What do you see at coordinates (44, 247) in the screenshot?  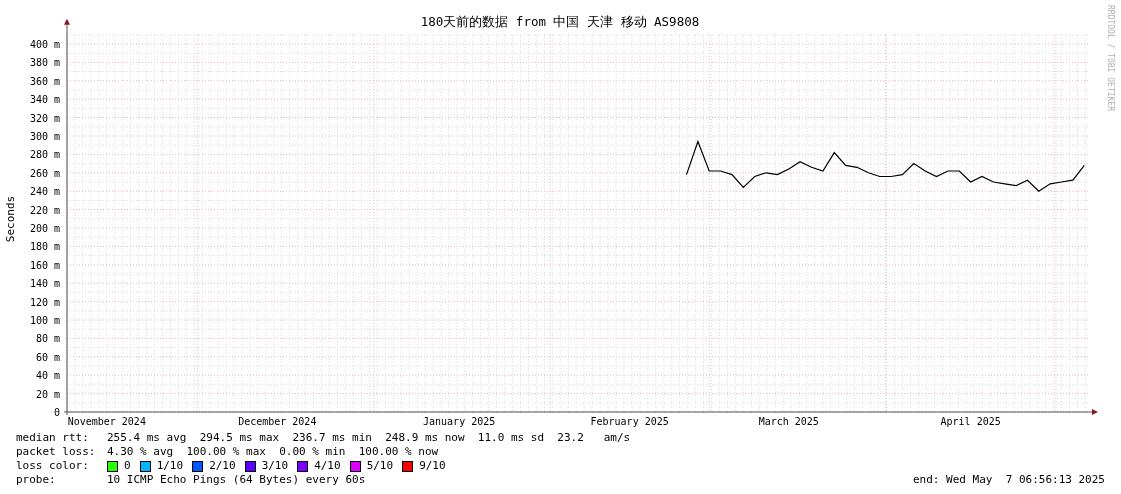 I see `tick-label: 180 m` at bounding box center [44, 247].